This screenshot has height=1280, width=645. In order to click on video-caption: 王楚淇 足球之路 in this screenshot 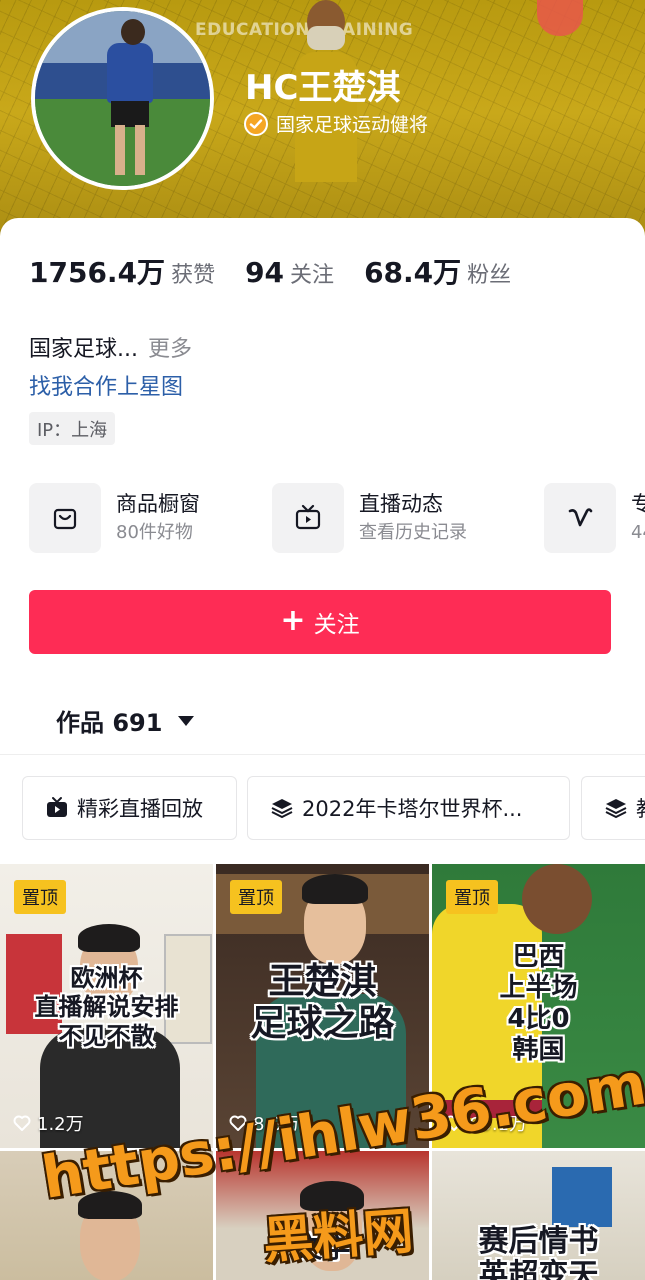, I will do `click(322, 1002)`.